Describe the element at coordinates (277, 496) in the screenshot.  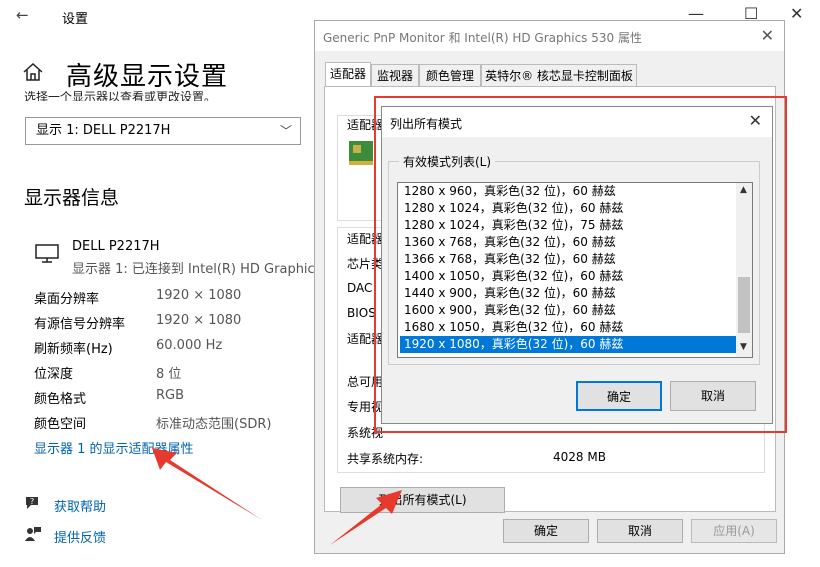
I see `annotation-arrows` at that location.